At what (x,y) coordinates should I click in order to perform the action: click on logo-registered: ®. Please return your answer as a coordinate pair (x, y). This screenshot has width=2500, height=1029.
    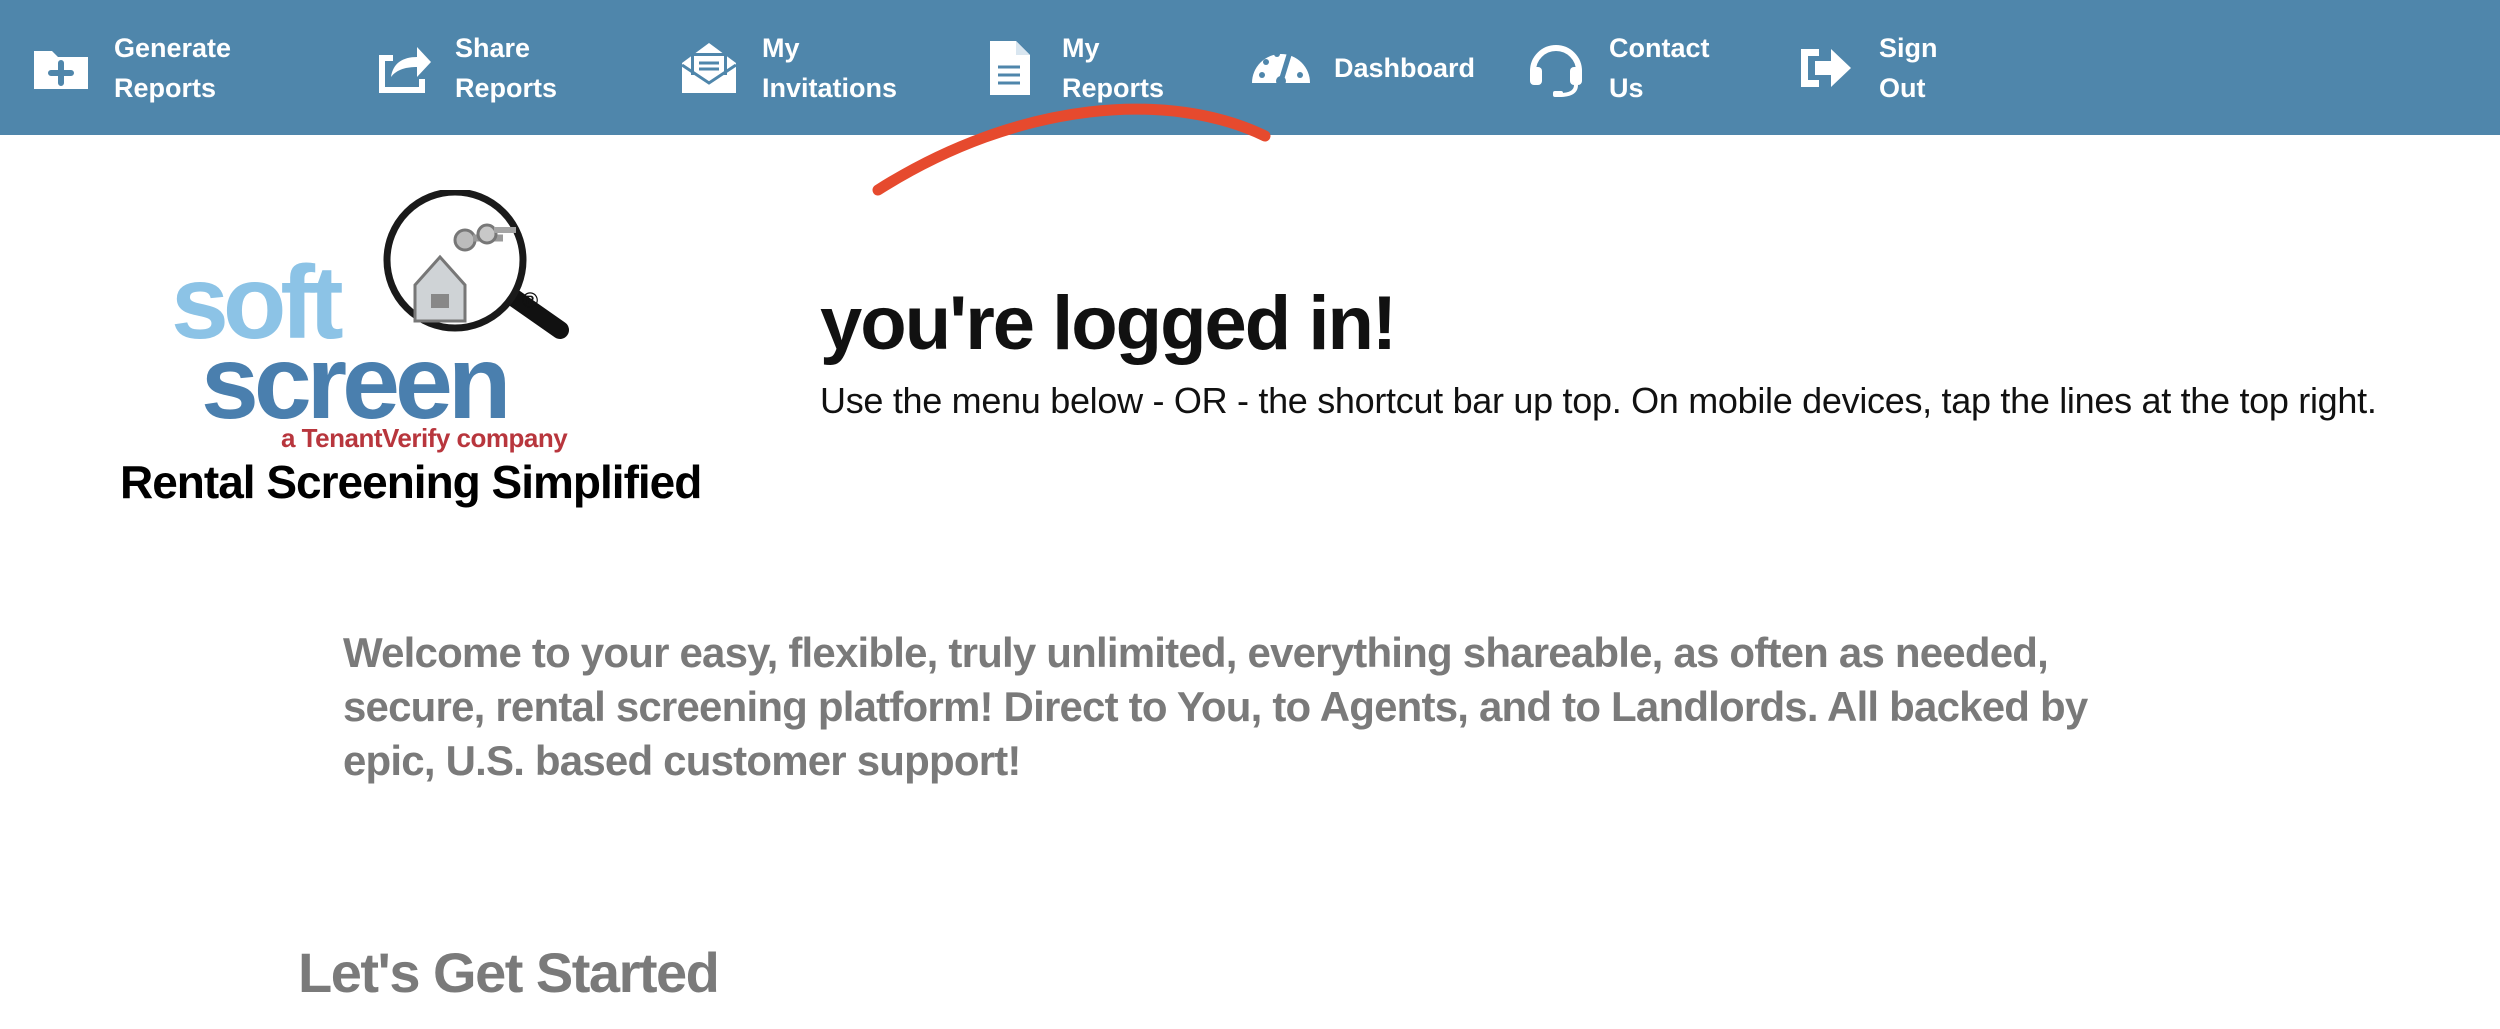
    Looking at the image, I should click on (530, 300).